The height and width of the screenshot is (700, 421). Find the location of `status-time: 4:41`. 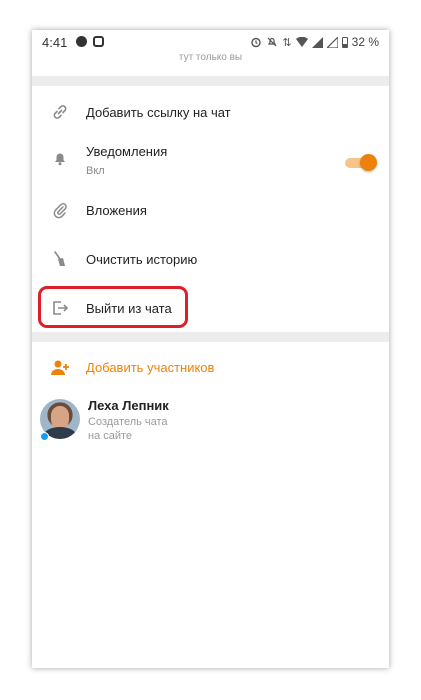

status-time: 4:41 is located at coordinates (55, 42).